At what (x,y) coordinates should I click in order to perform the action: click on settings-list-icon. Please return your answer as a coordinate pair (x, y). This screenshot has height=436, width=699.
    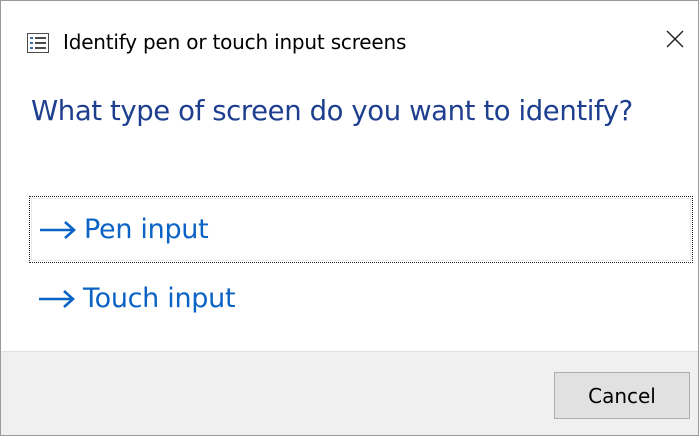
    Looking at the image, I should click on (38, 43).